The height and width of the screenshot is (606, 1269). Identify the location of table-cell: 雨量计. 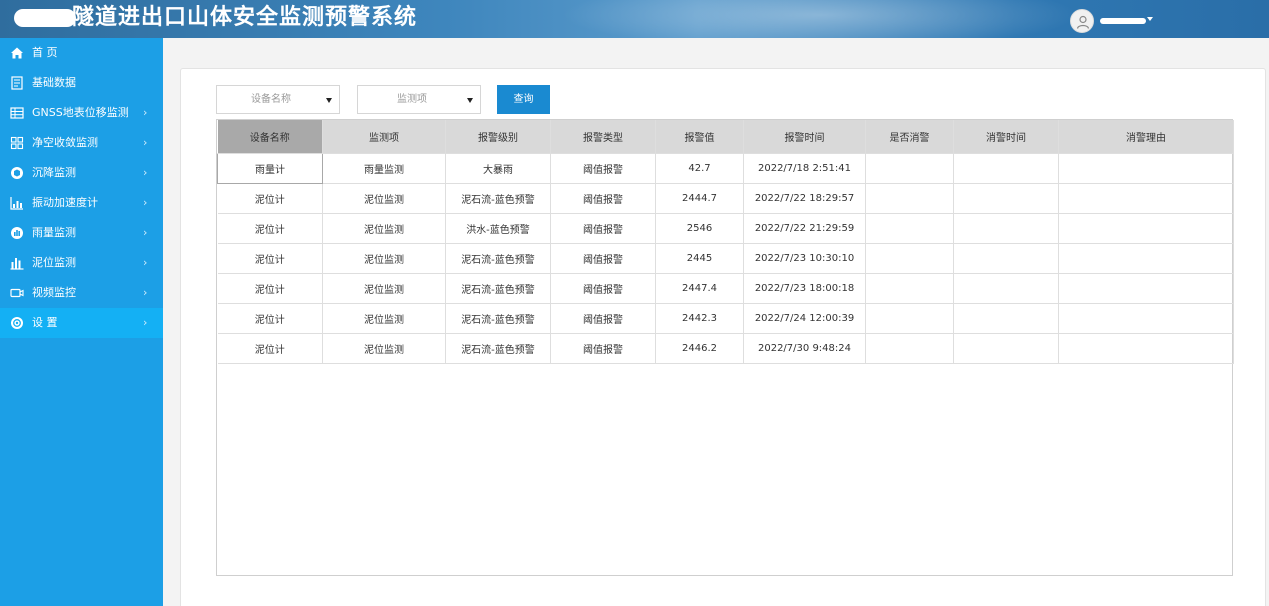
(270, 168).